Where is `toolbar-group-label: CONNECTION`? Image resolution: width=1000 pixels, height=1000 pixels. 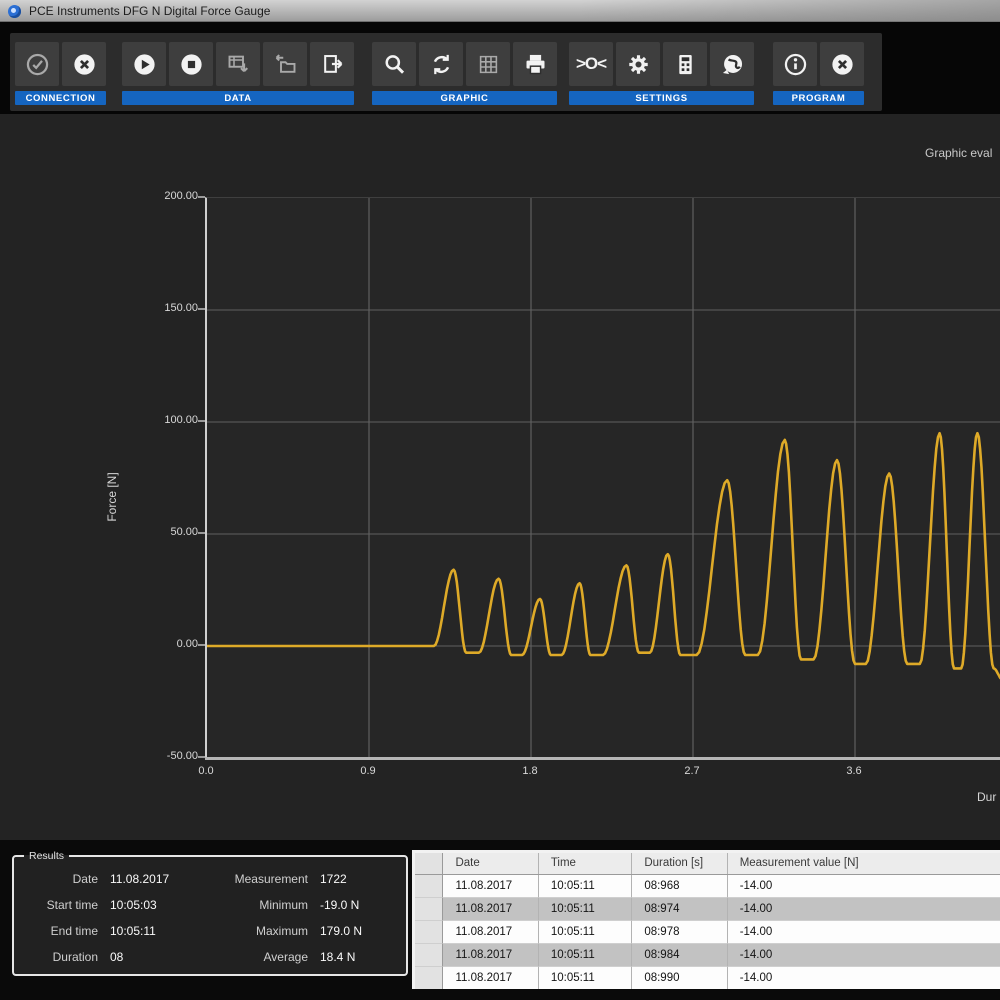
toolbar-group-label: CONNECTION is located at coordinates (60, 98).